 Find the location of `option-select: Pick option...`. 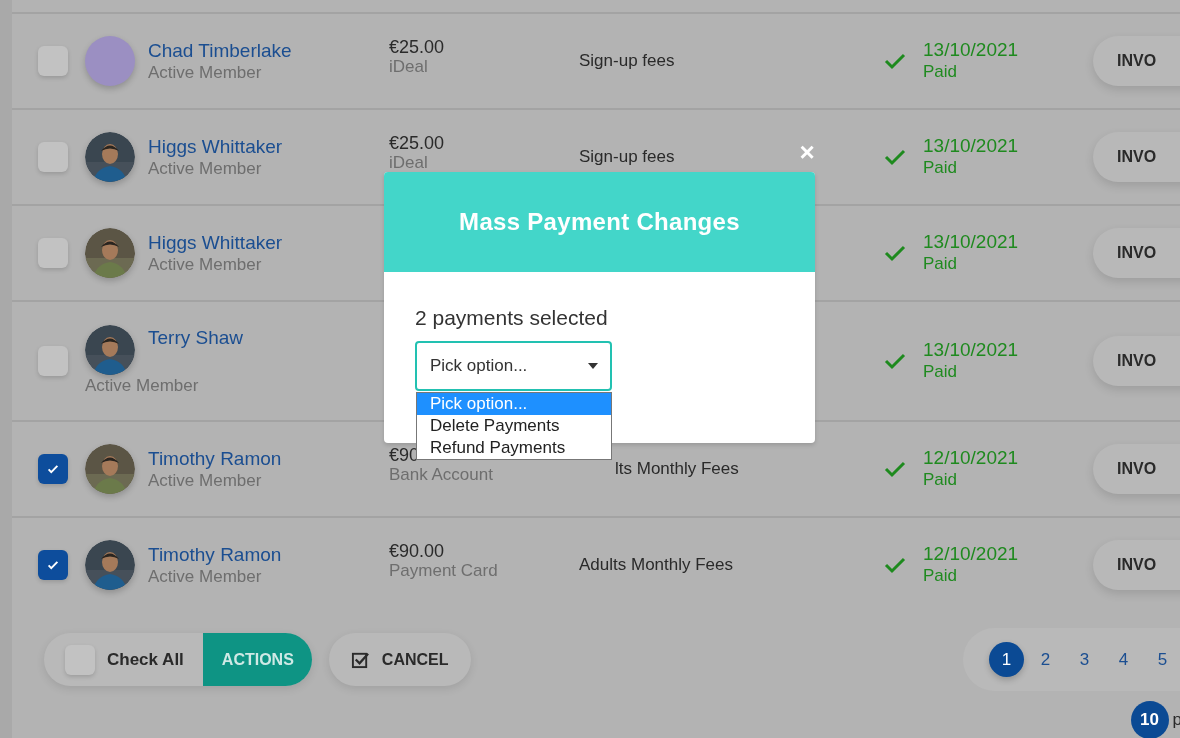

option-select: Pick option... is located at coordinates (513, 366).